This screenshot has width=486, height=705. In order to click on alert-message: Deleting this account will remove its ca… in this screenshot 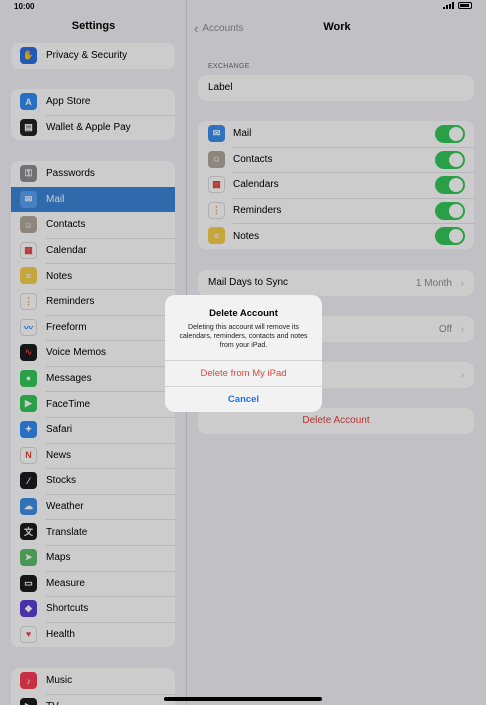, I will do `click(243, 336)`.